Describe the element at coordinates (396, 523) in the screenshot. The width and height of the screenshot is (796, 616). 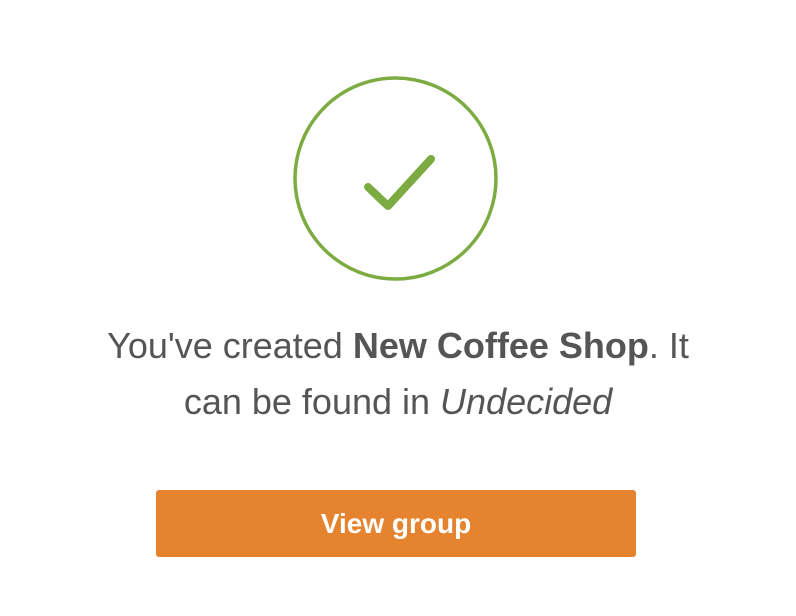
I see `view-group-button: View group` at that location.